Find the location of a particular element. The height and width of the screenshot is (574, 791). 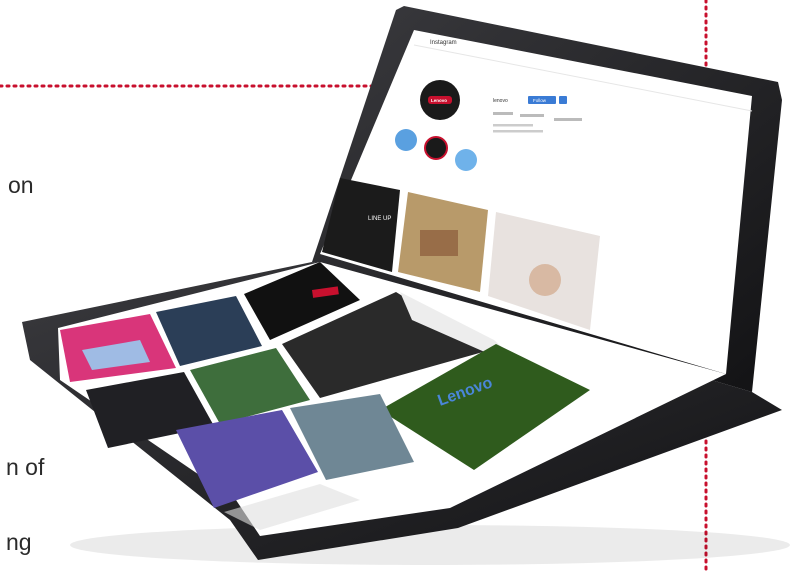

app-title: Instagram is located at coordinates (443, 43).